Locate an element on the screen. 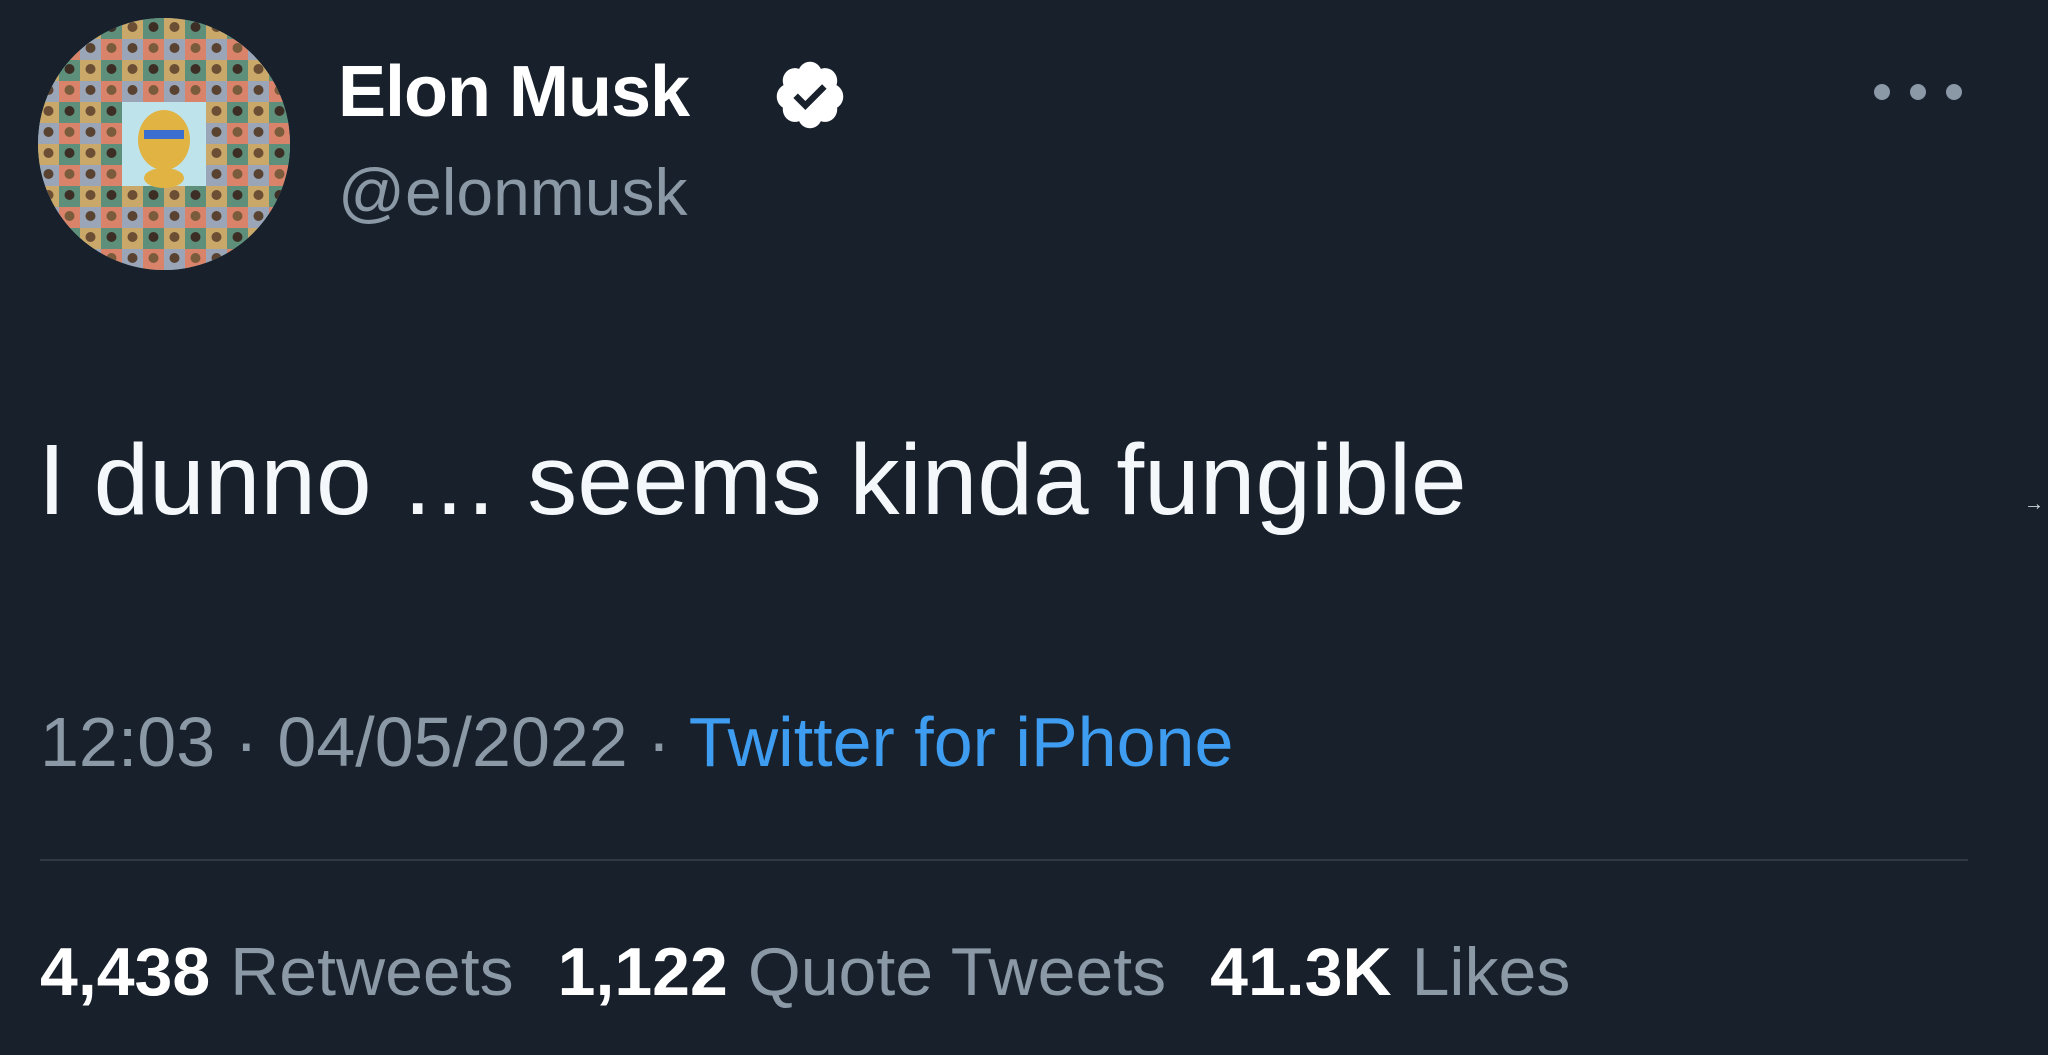 This screenshot has height=1055, width=2048. author-handle: @elonmusk is located at coordinates (512, 192).